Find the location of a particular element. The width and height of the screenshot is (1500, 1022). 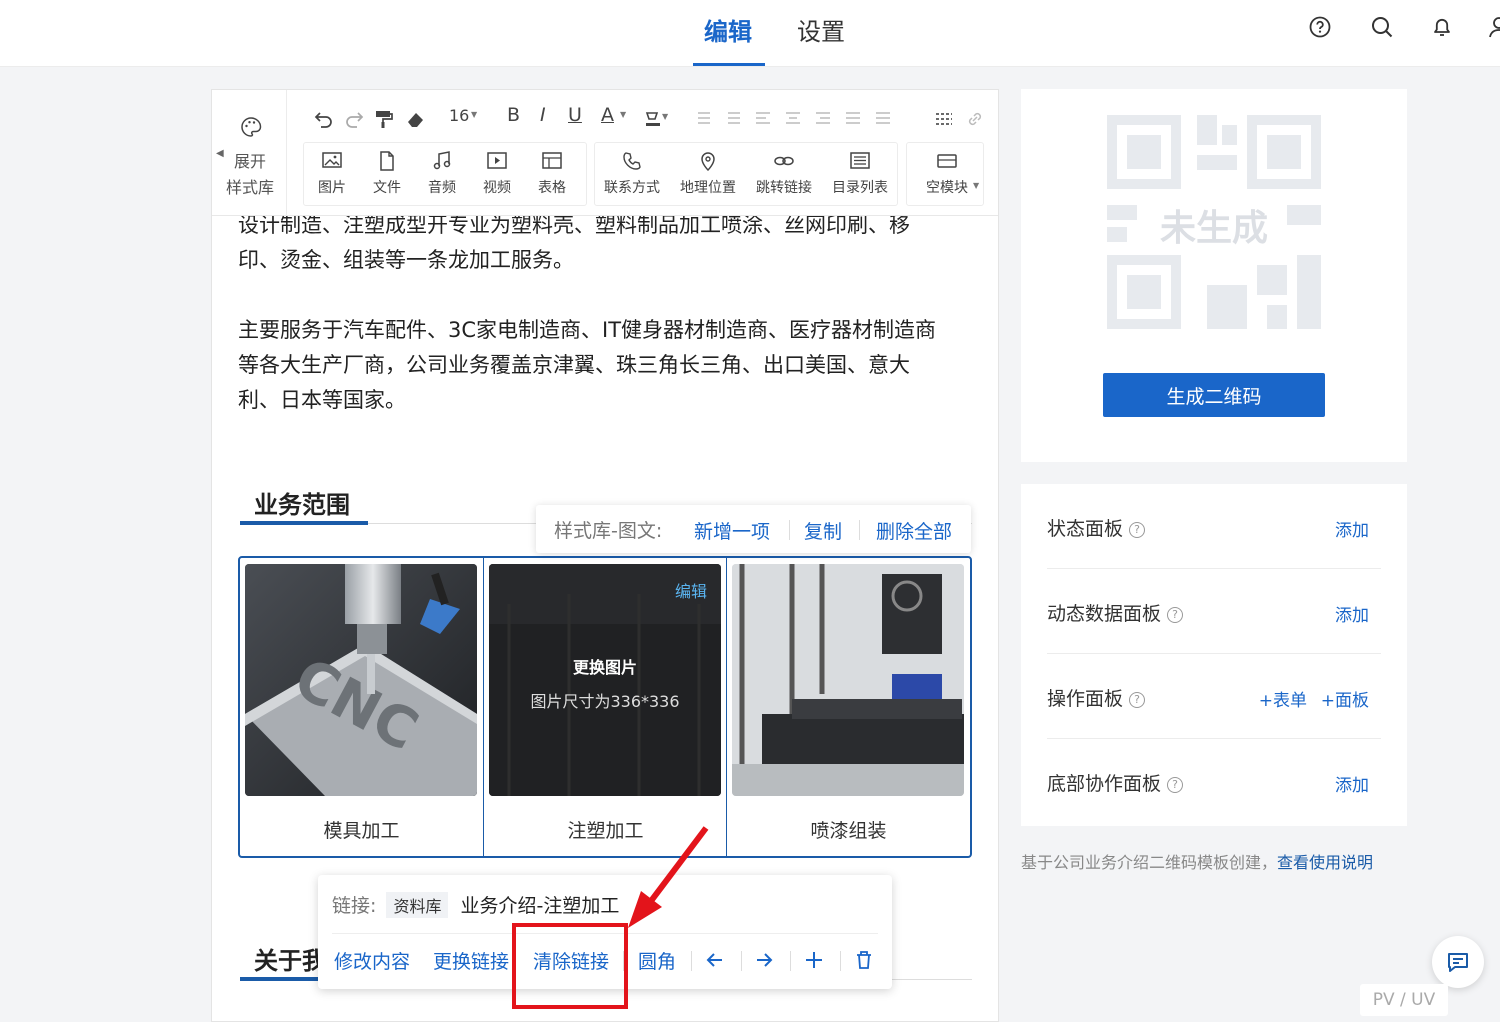

link-icon is located at coordinates (975, 119).